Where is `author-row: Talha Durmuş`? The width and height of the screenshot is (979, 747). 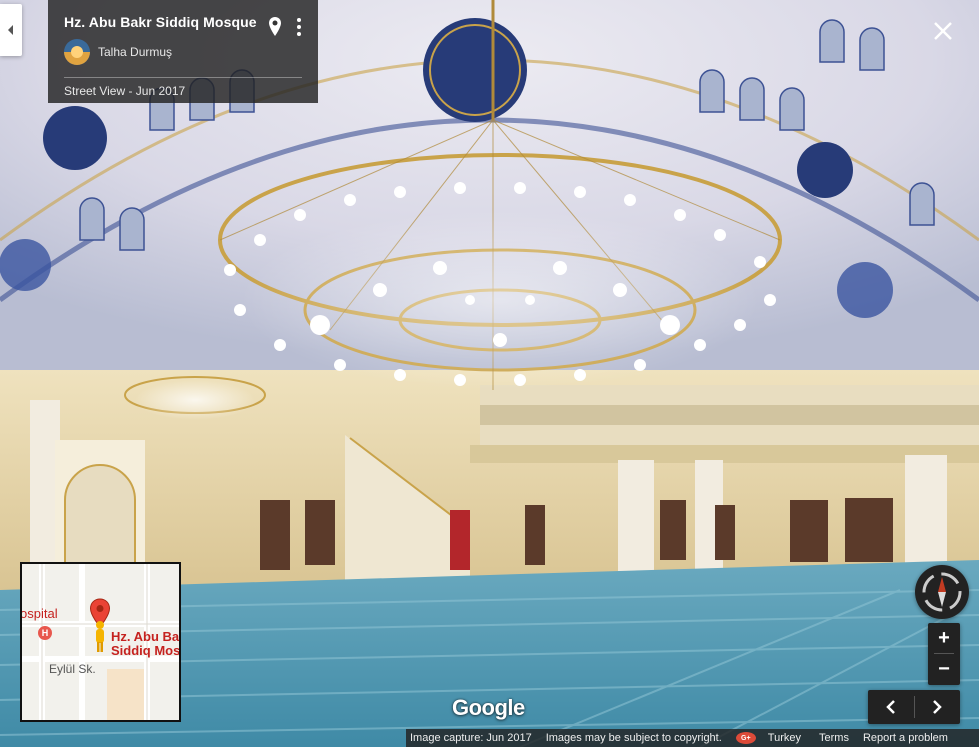 author-row: Talha Durmuş is located at coordinates (183, 52).